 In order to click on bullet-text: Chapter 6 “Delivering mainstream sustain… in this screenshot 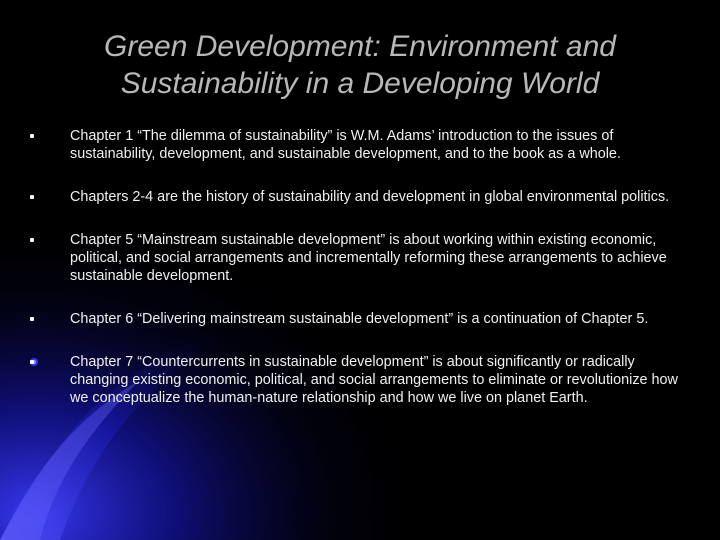, I will do `click(359, 319)`.